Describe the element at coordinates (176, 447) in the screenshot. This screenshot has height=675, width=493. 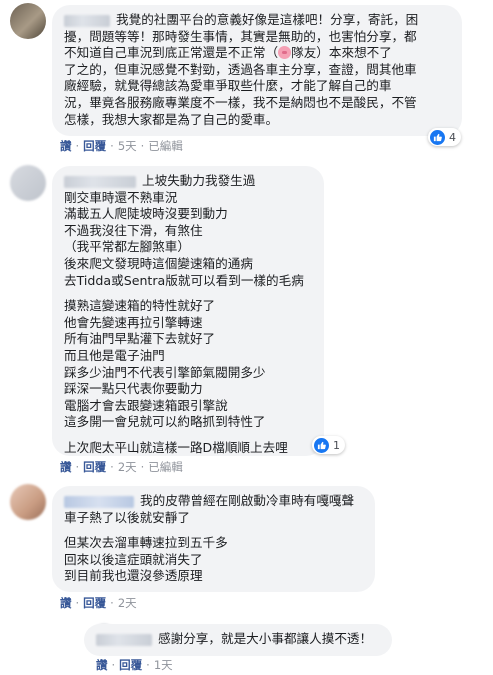
I see `comment-text-line: 上次爬太平山就這樣一路D檔順順上去哩` at that location.